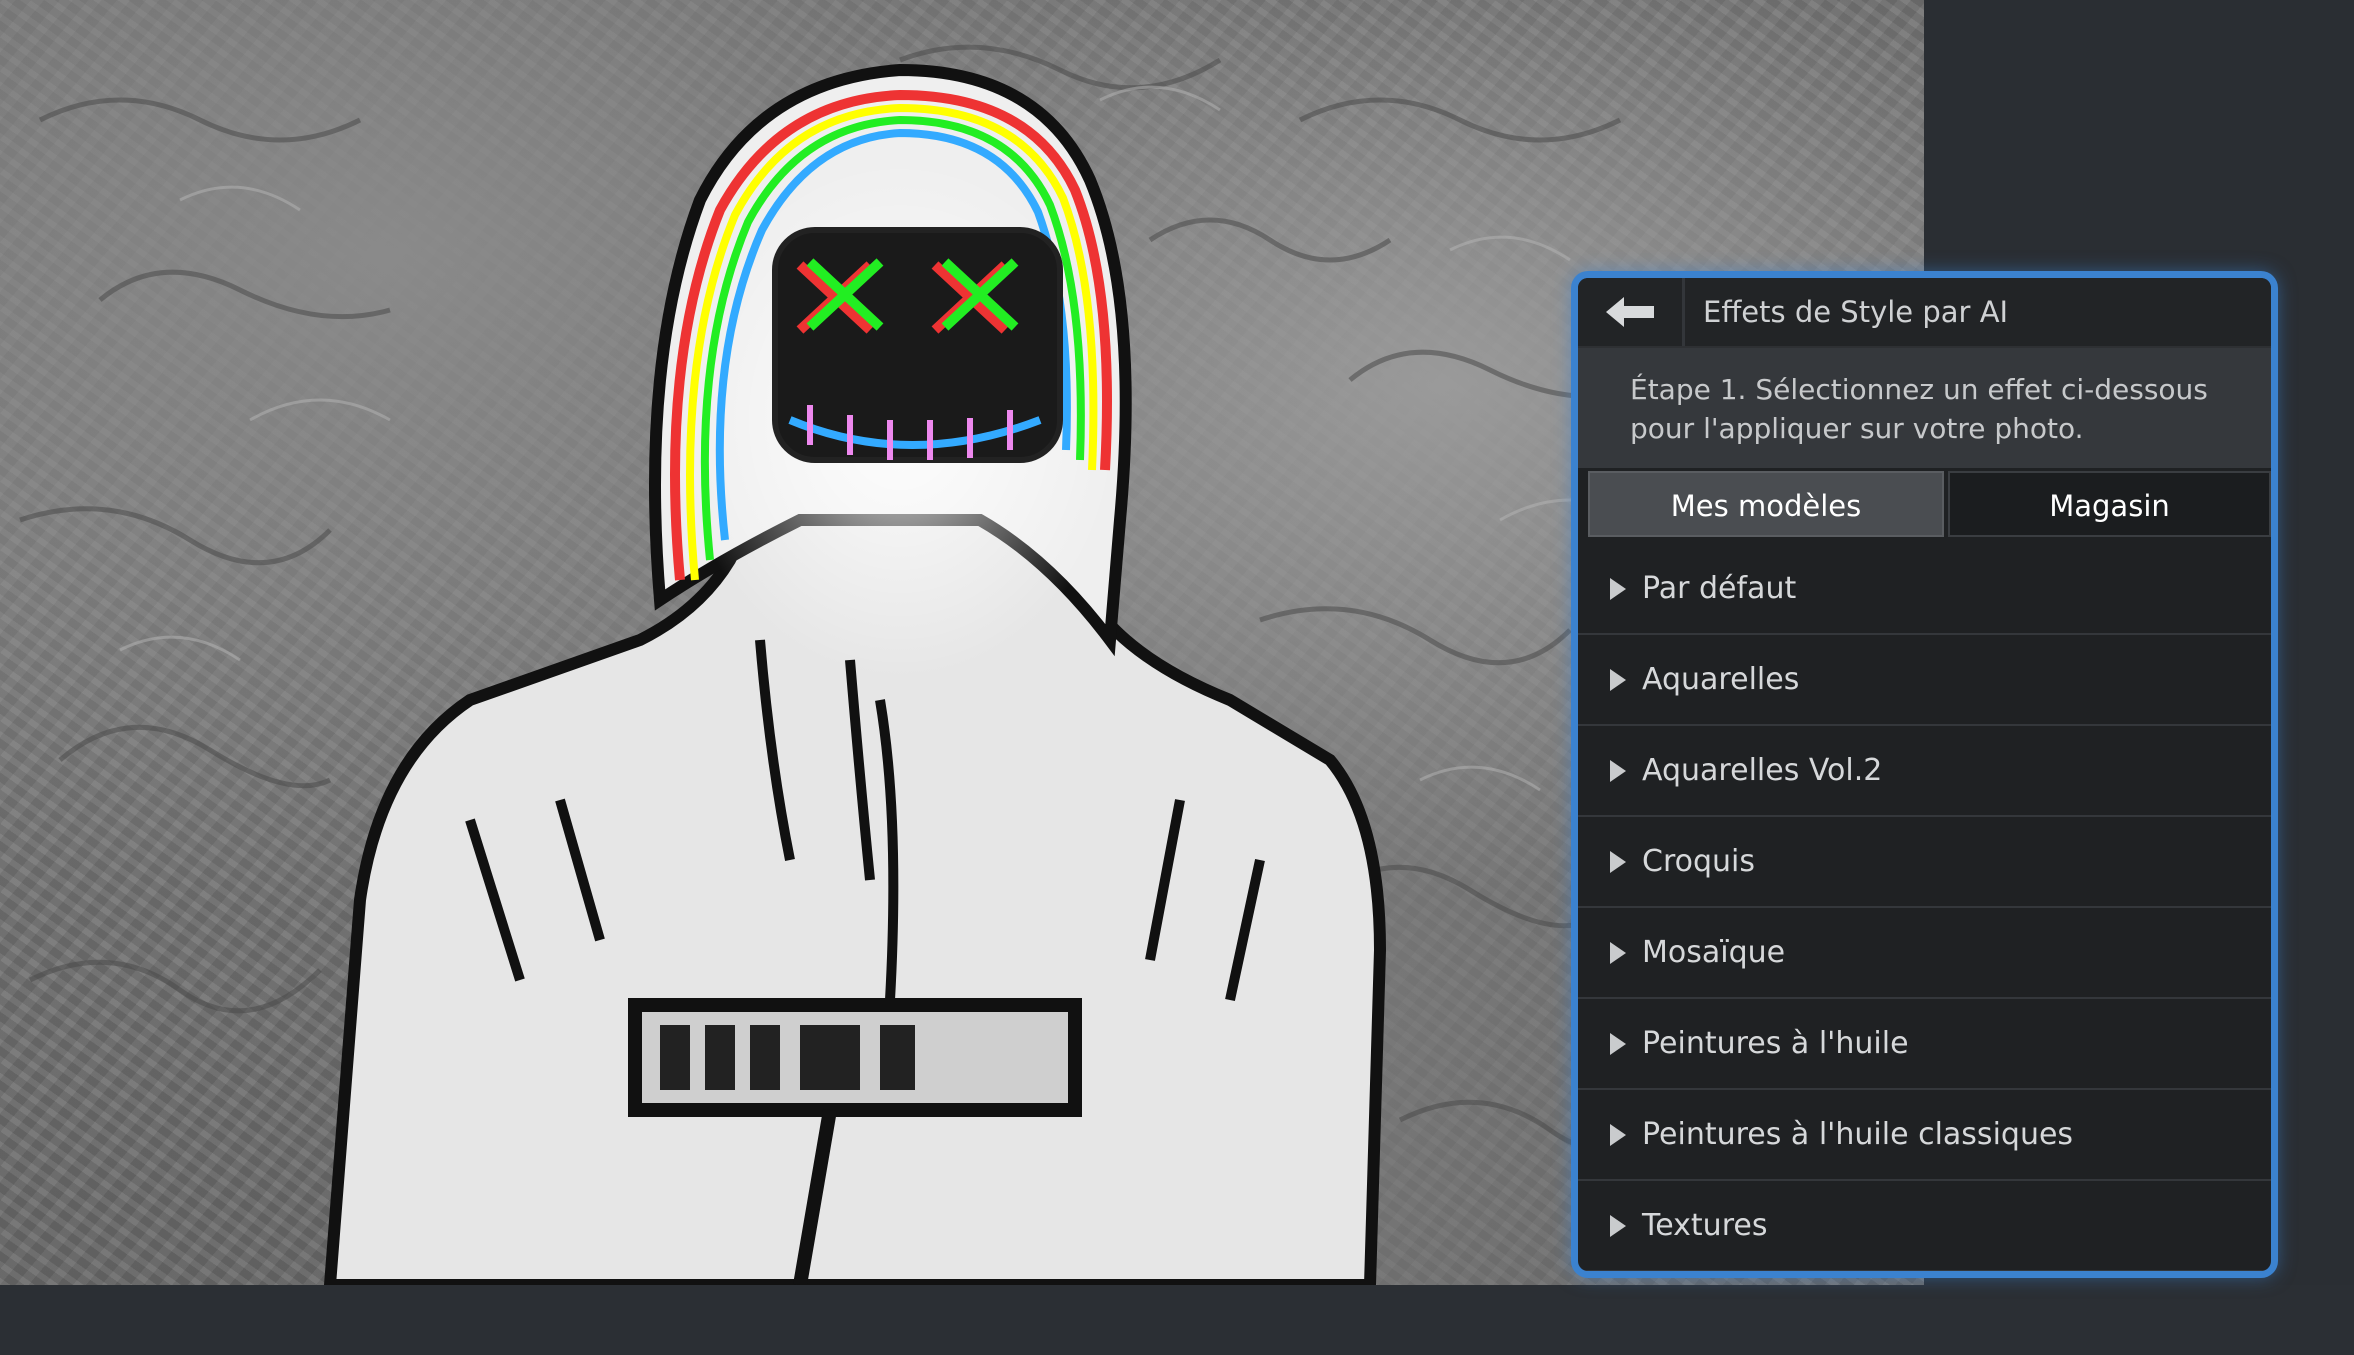 Image resolution: width=2354 pixels, height=1355 pixels. What do you see at coordinates (1924, 589) in the screenshot?
I see `category-par-defaut: Par défaut` at bounding box center [1924, 589].